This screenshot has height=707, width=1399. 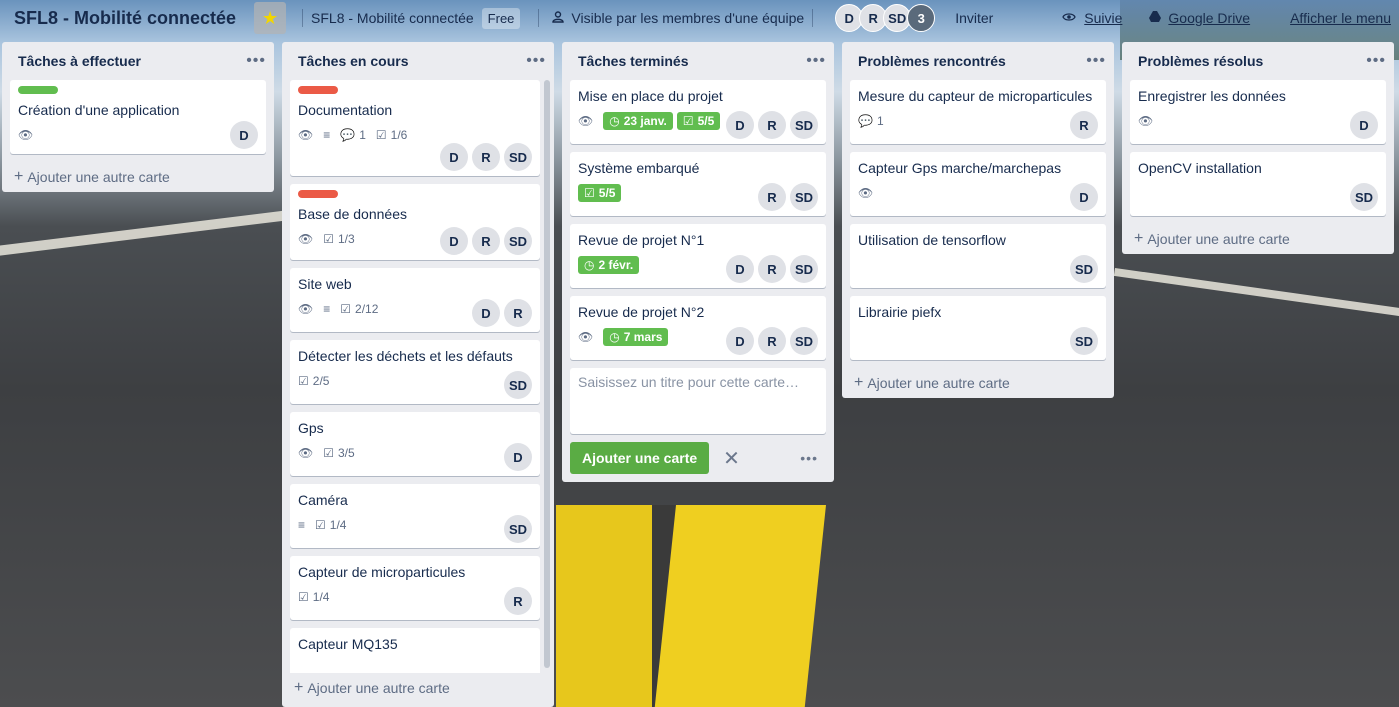 What do you see at coordinates (698, 328) in the screenshot?
I see `card: Revue de projet N°2 👁 ◷ 7 mars D R SD` at bounding box center [698, 328].